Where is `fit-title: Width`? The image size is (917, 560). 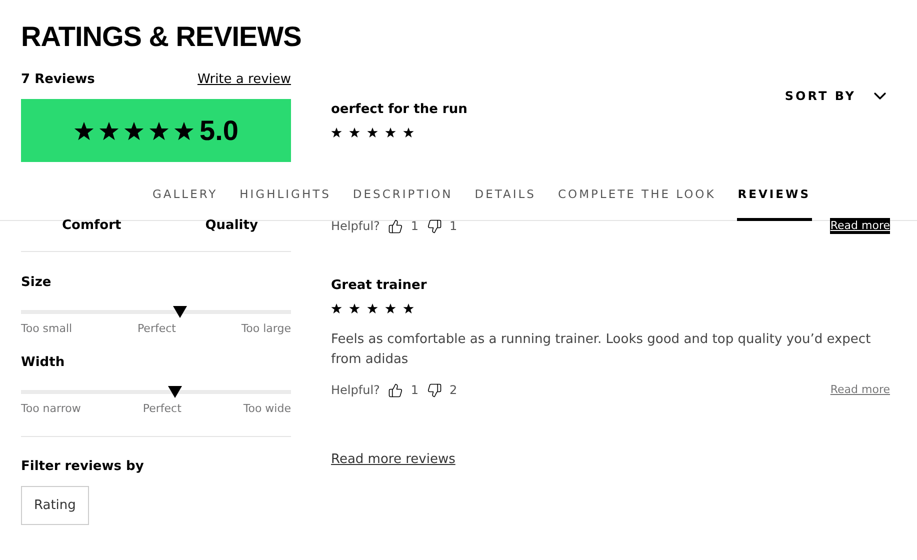
fit-title: Width is located at coordinates (43, 362).